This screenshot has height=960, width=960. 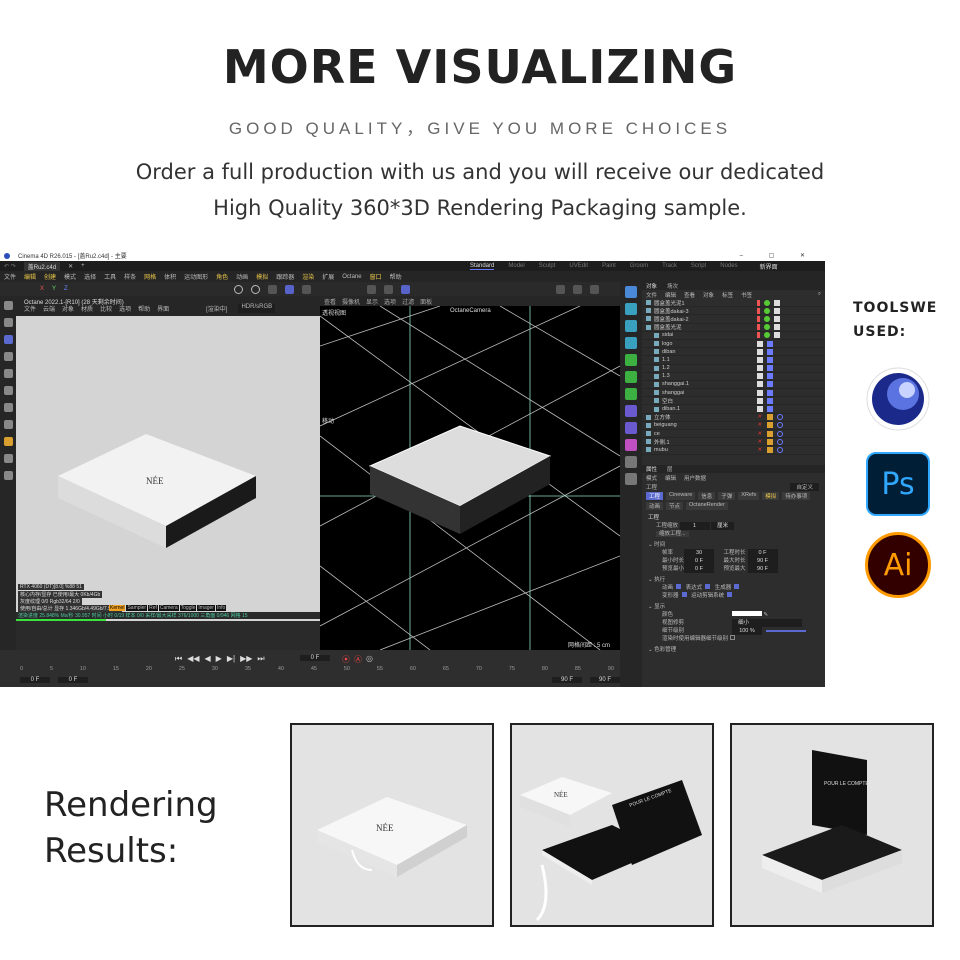 What do you see at coordinates (188, 608) in the screenshot?
I see `octane-tag: Toggle` at bounding box center [188, 608].